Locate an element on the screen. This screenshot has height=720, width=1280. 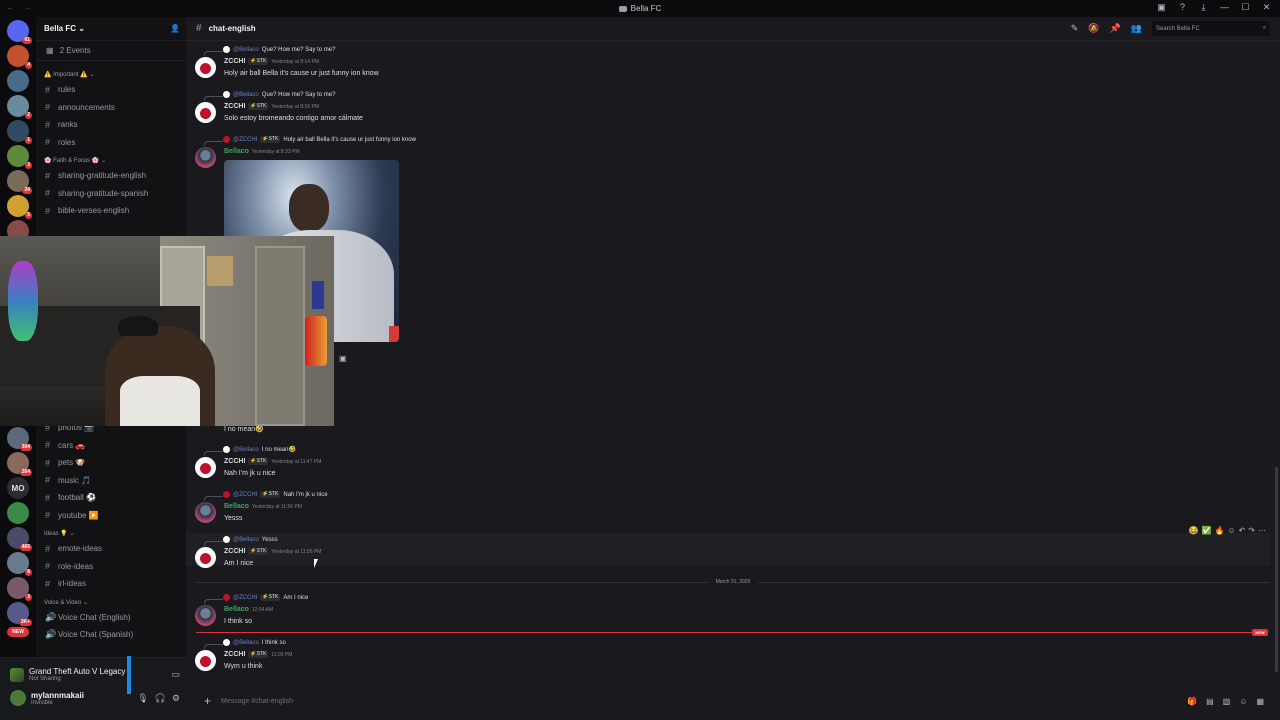
server-icon: 304 is located at coordinates (19, 439).